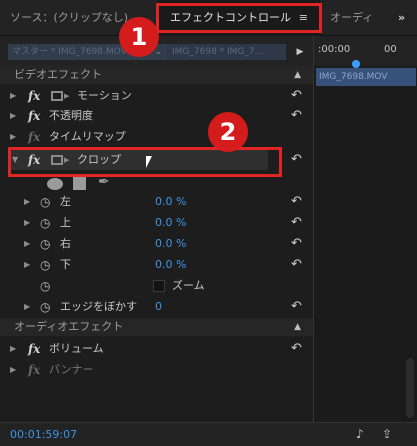 Image resolution: width=417 pixels, height=446 pixels. Describe the element at coordinates (406, 18) in the screenshot. I see `more-tabs-icon: »` at that location.